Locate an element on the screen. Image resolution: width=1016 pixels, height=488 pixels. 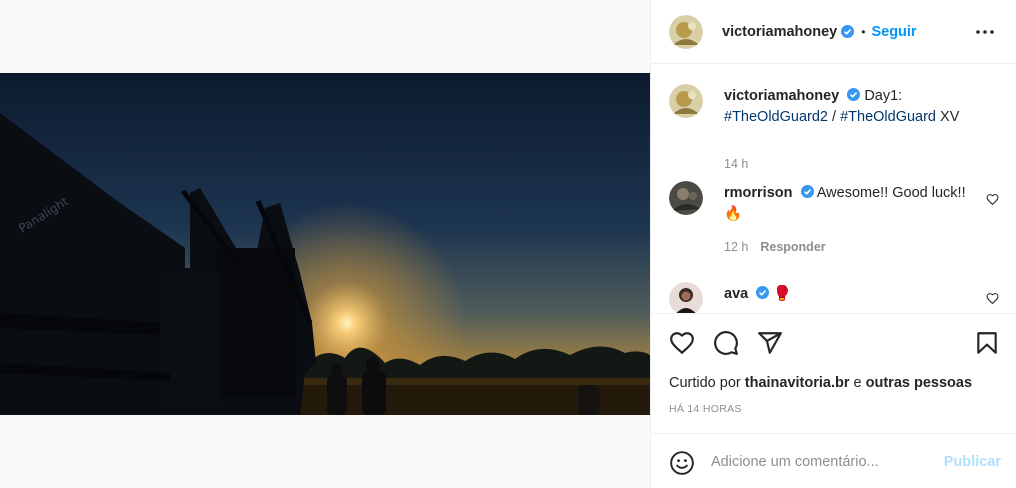
caption-tail: XV is located at coordinates (948, 117).